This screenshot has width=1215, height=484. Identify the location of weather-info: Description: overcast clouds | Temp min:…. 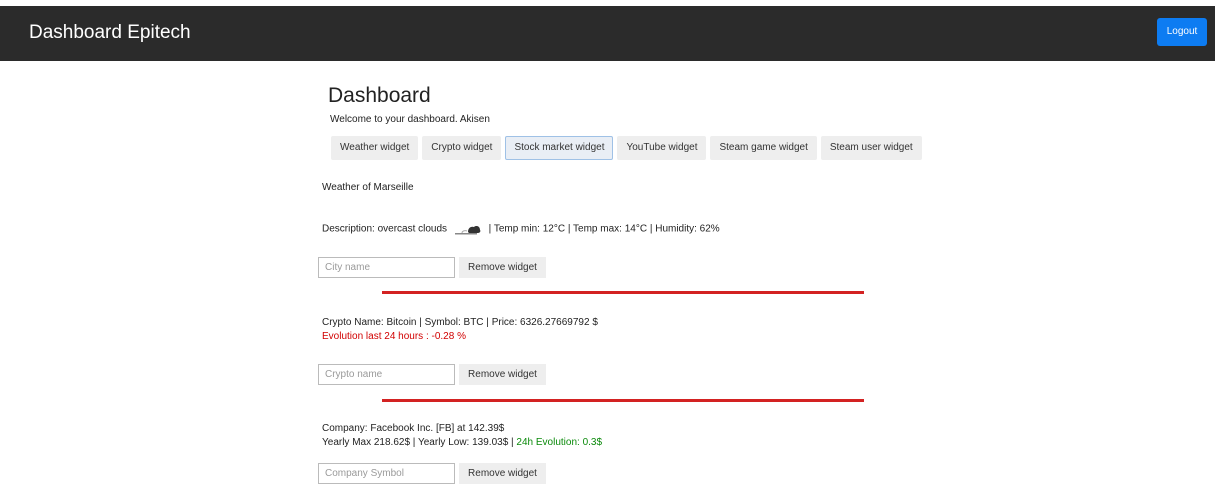
(521, 229).